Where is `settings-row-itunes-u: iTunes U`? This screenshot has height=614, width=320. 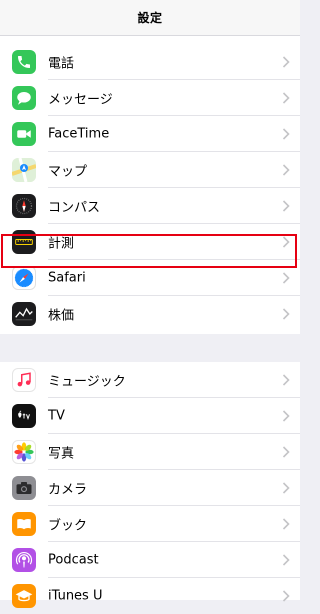 settings-row-itunes-u: iTunes U is located at coordinates (150, 596).